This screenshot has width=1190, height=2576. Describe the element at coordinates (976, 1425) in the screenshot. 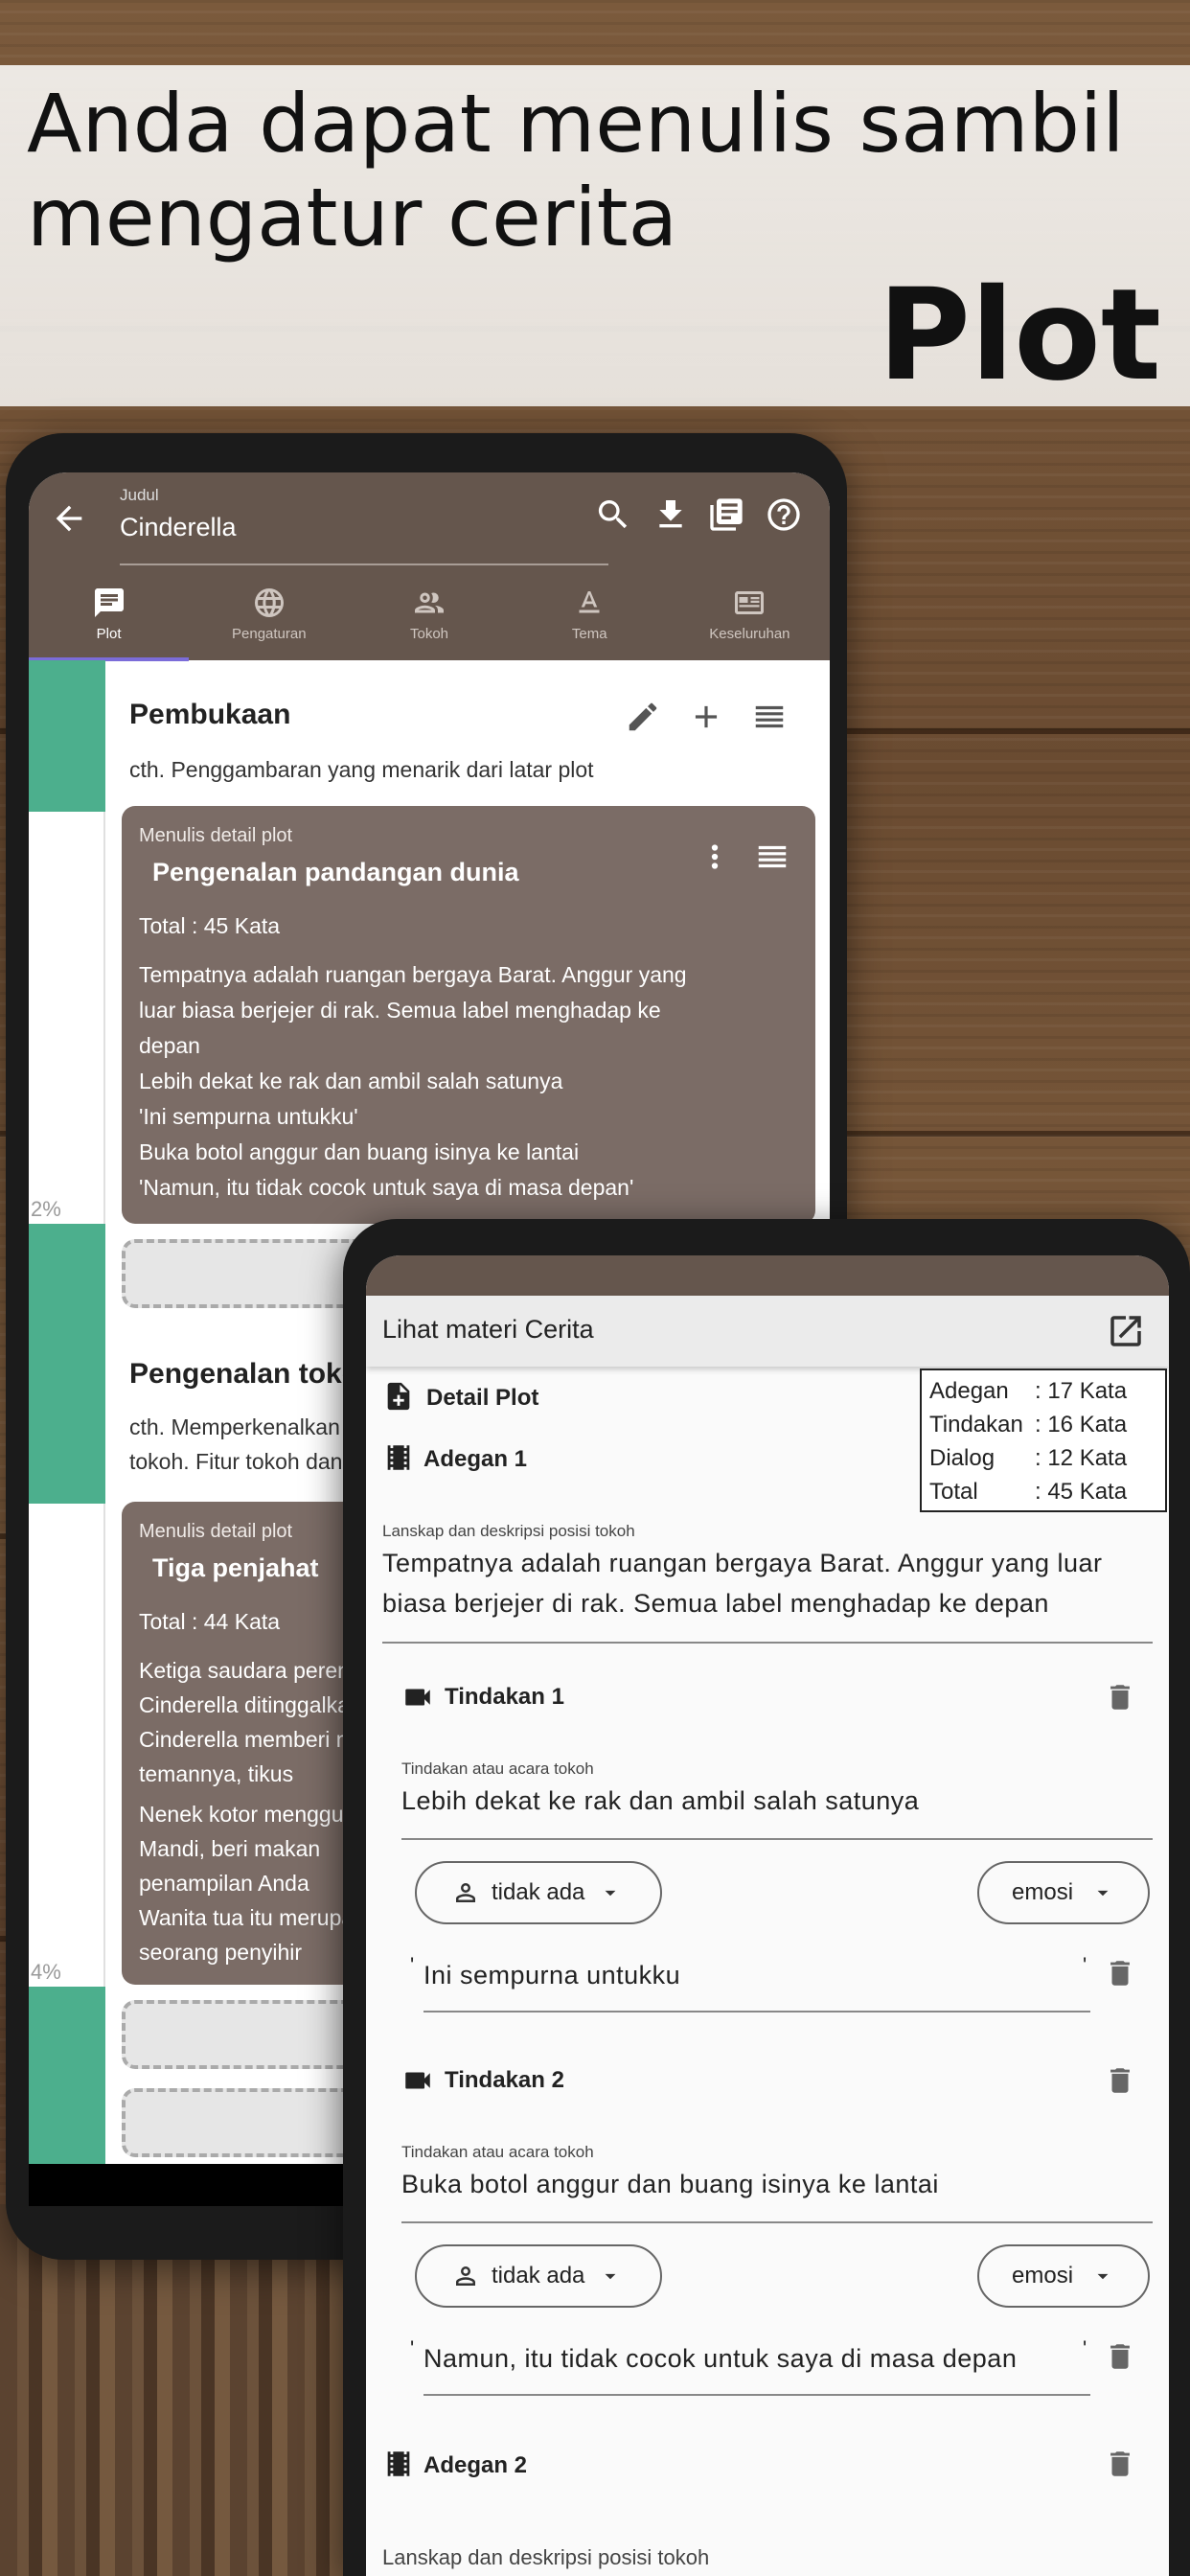

I see `stat-key: Tindakan` at that location.